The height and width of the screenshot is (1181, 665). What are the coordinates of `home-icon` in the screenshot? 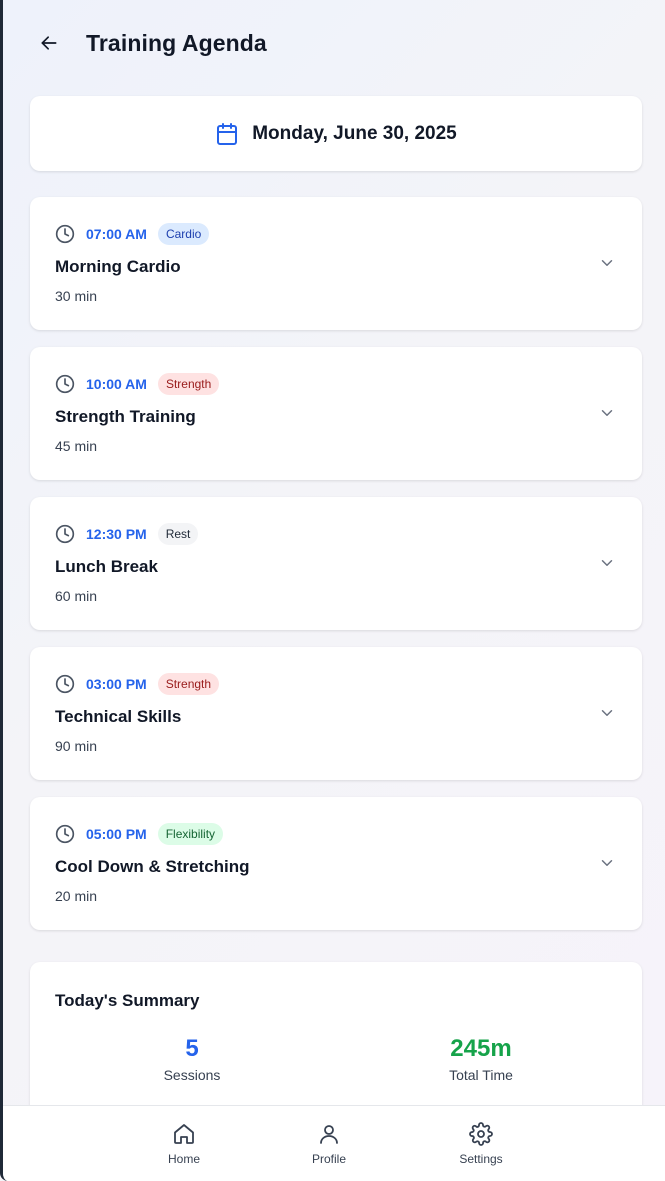 It's located at (184, 1134).